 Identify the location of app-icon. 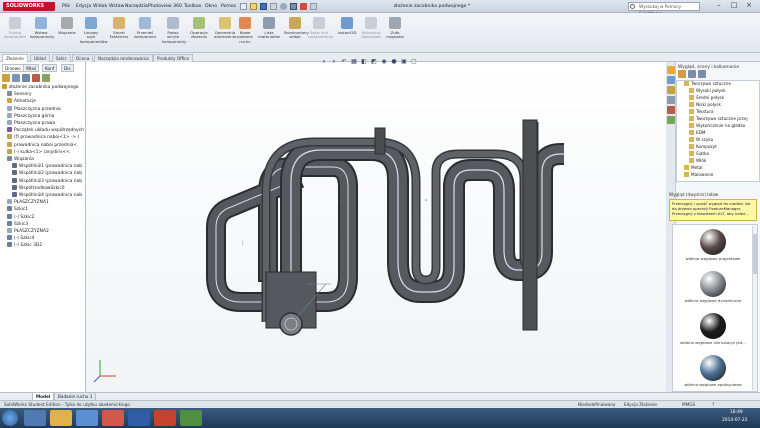
(191, 418).